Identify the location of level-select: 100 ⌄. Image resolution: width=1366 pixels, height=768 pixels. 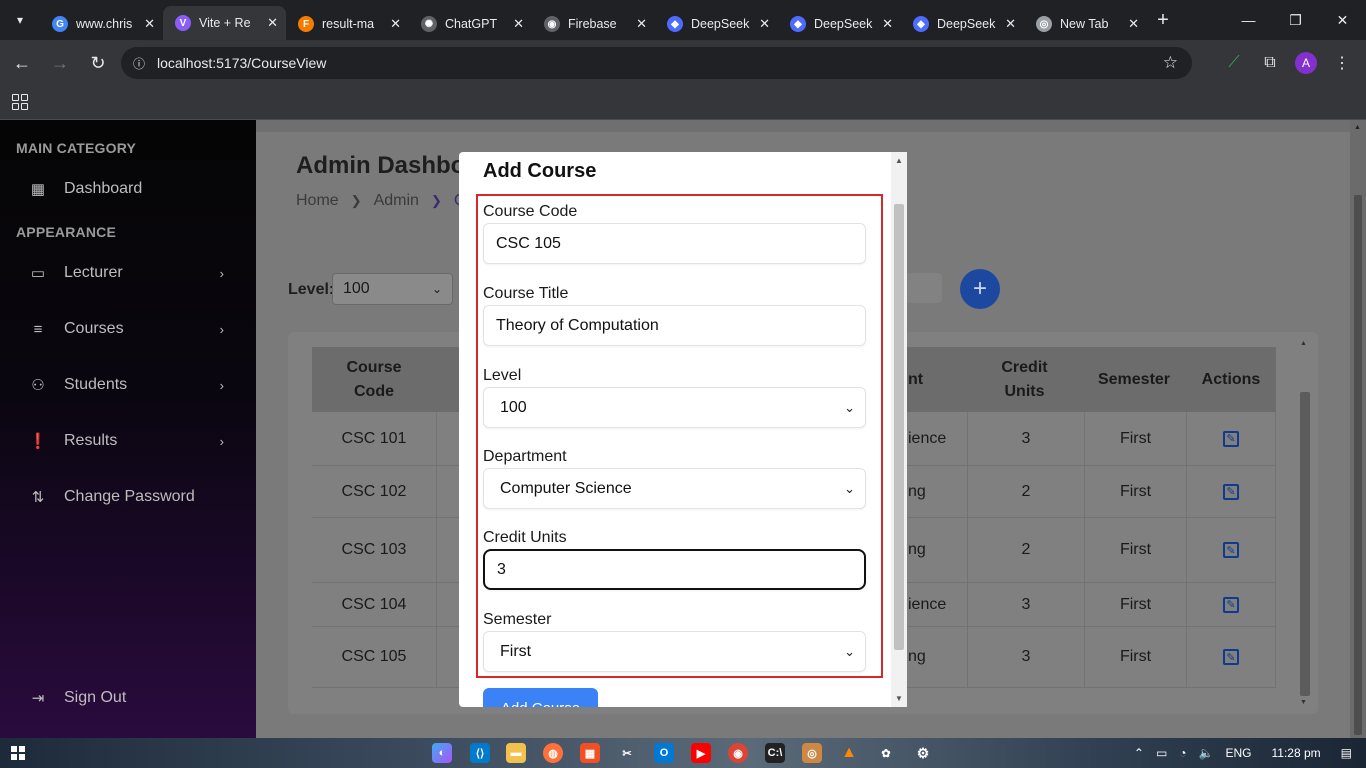
(674, 407).